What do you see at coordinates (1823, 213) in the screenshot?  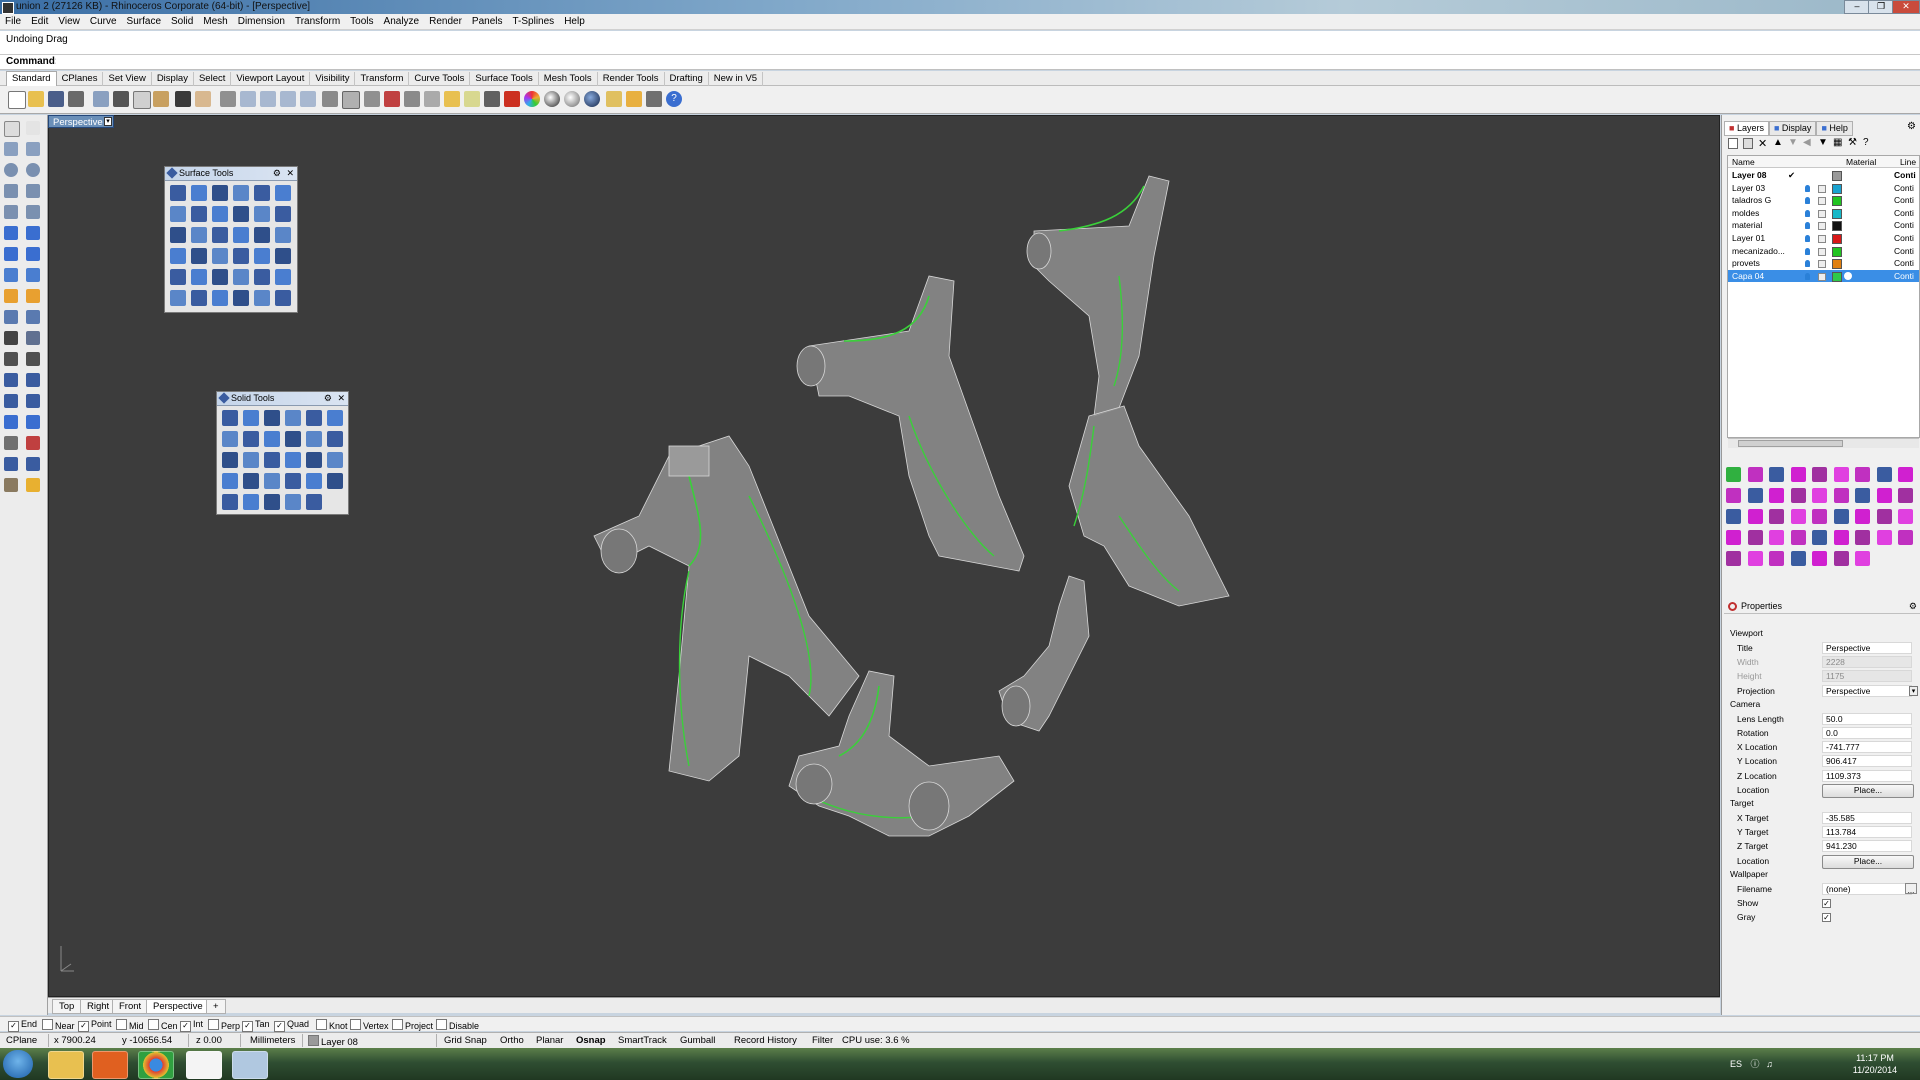 I see `layer-row: moldes Conti` at bounding box center [1823, 213].